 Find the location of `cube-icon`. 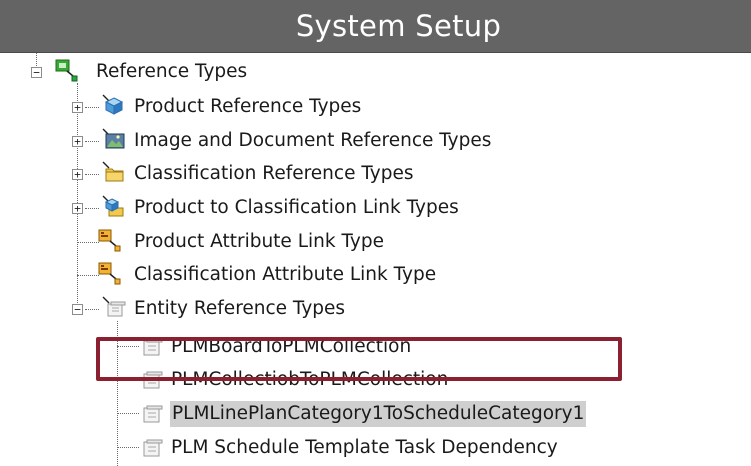

cube-icon is located at coordinates (113, 105).